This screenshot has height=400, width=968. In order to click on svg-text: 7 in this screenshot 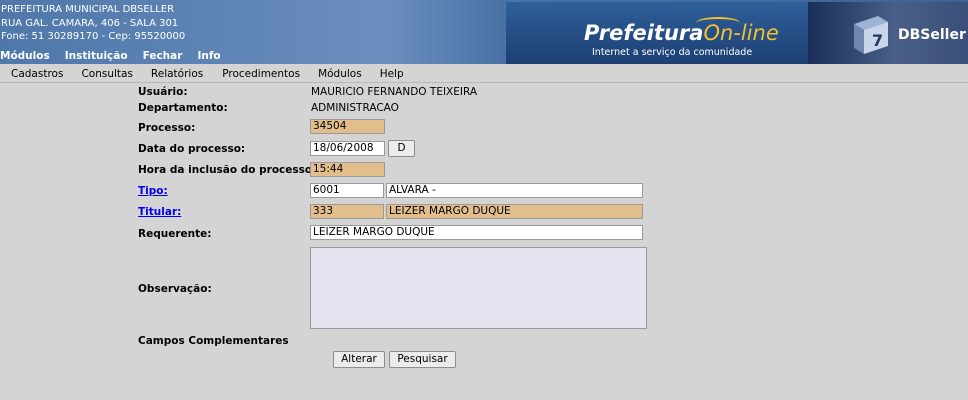, I will do `click(877, 40)`.